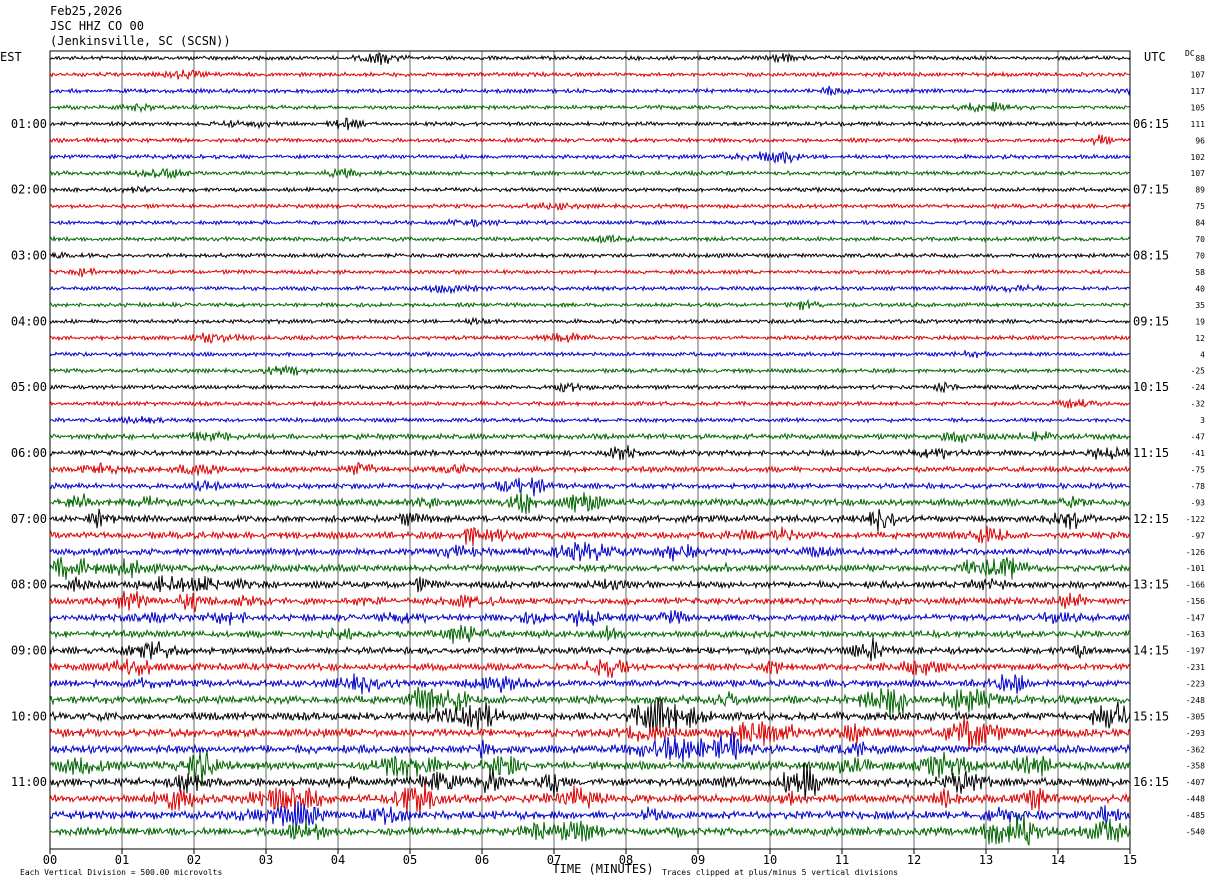 Image resolution: width=1210 pixels, height=886 pixels. Describe the element at coordinates (1151, 453) in the screenshot. I see `right-hour-label: 11:15` at that location.